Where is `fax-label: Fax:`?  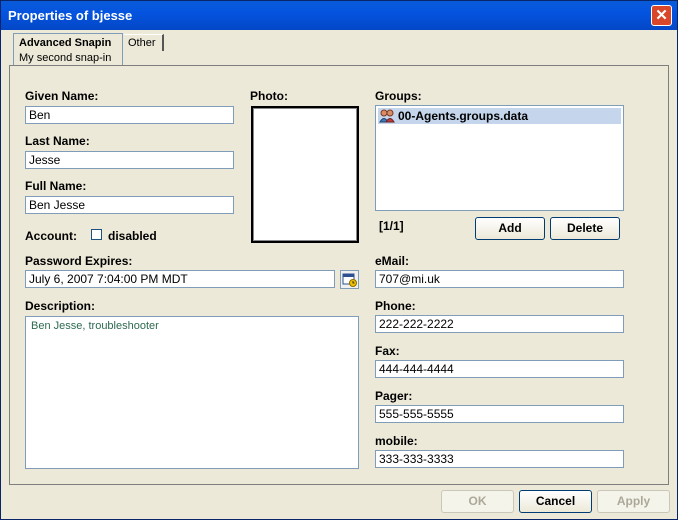 fax-label: Fax: is located at coordinates (387, 351).